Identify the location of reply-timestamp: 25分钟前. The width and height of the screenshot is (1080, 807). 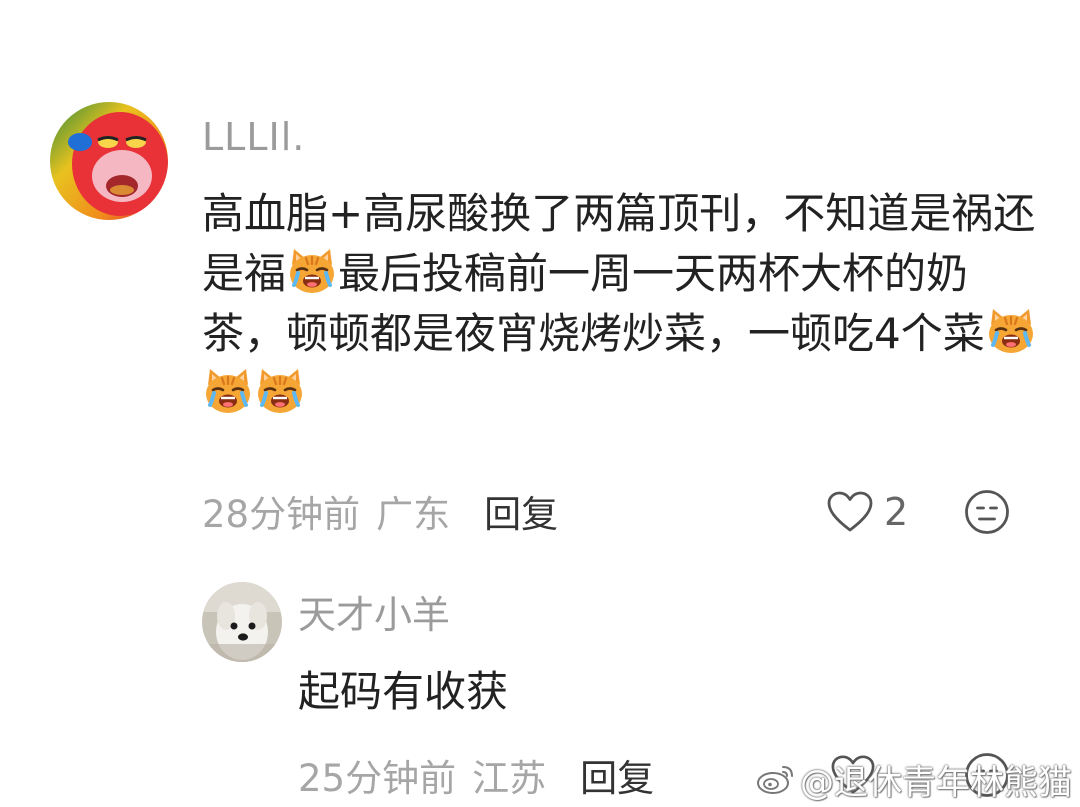
(377, 778).